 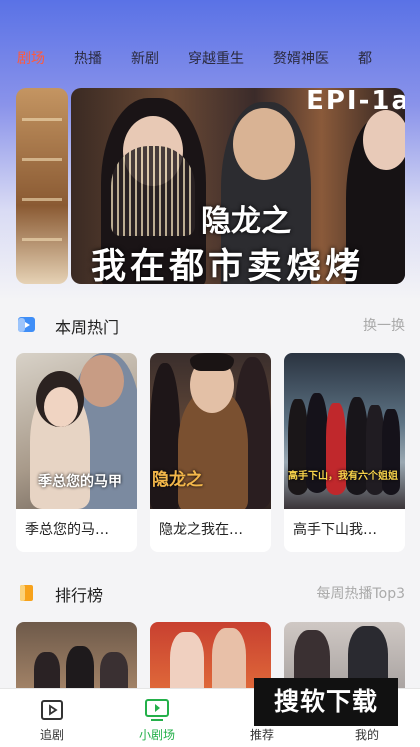 I want to click on refresh-button: 换一换, so click(x=384, y=325).